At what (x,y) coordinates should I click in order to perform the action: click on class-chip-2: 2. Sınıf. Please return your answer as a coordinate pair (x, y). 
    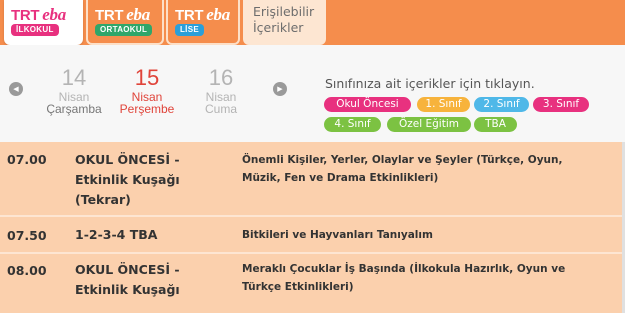
    Looking at the image, I should click on (501, 104).